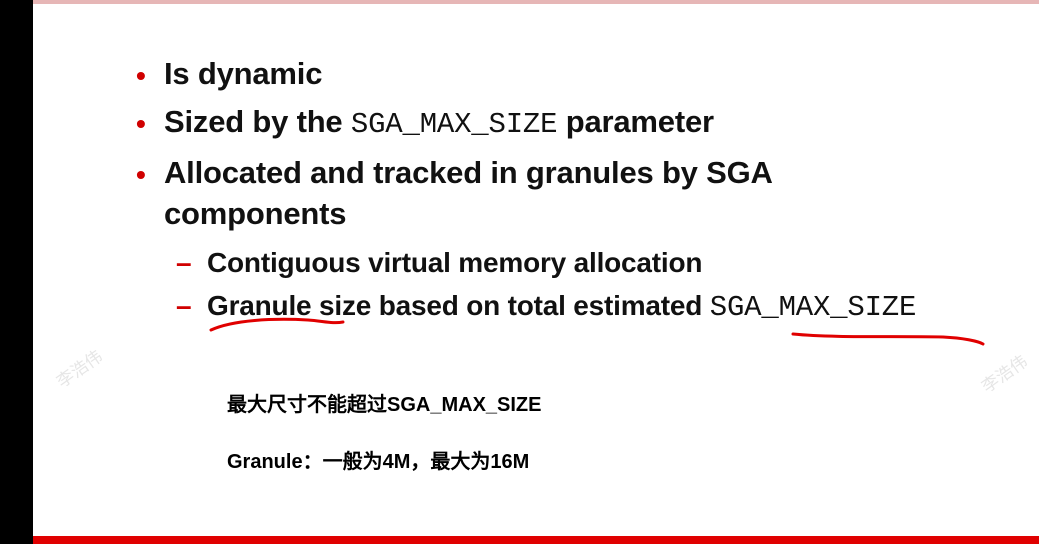 Image resolution: width=1039 pixels, height=544 pixels. Describe the element at coordinates (378, 462) in the screenshot. I see `note-line-2: Granule：一般为4M，最大为16M` at that location.